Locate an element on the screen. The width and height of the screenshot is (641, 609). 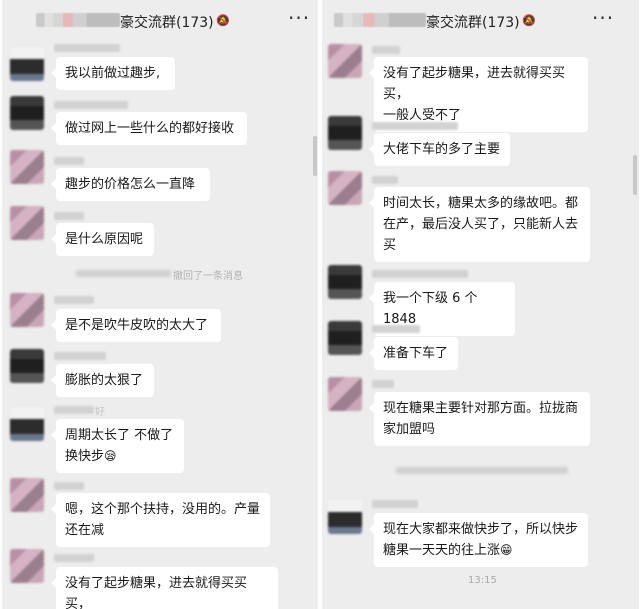
message-bubble: 做过网上一些什么的都好接收 is located at coordinates (149, 128).